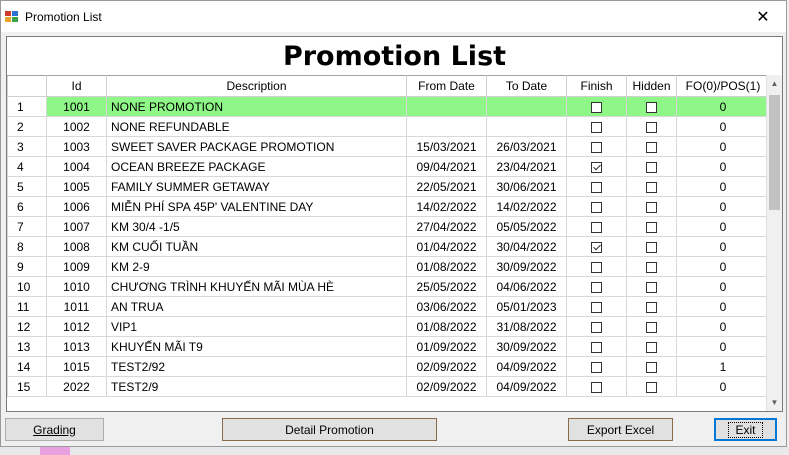 This screenshot has width=789, height=455. I want to click on scroll-up-icon: ▲, so click(774, 83).